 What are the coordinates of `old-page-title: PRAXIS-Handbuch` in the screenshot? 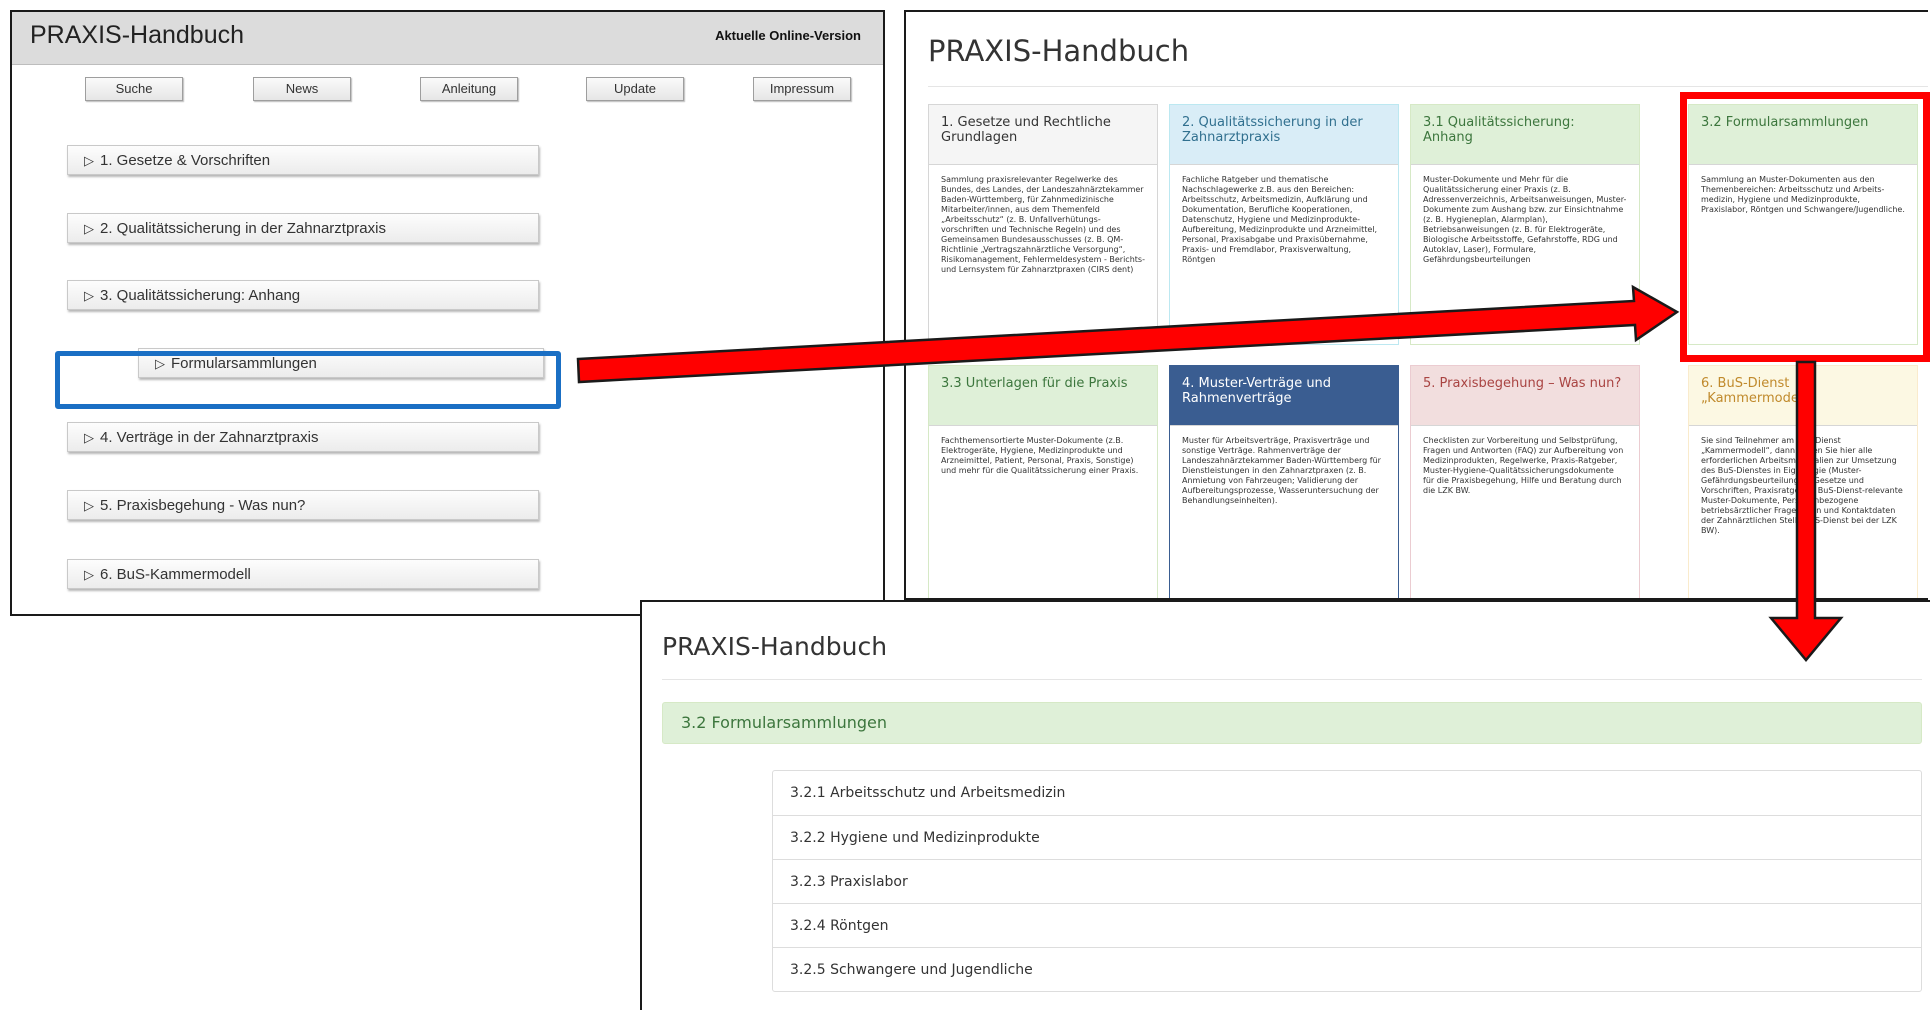 It's located at (137, 35).